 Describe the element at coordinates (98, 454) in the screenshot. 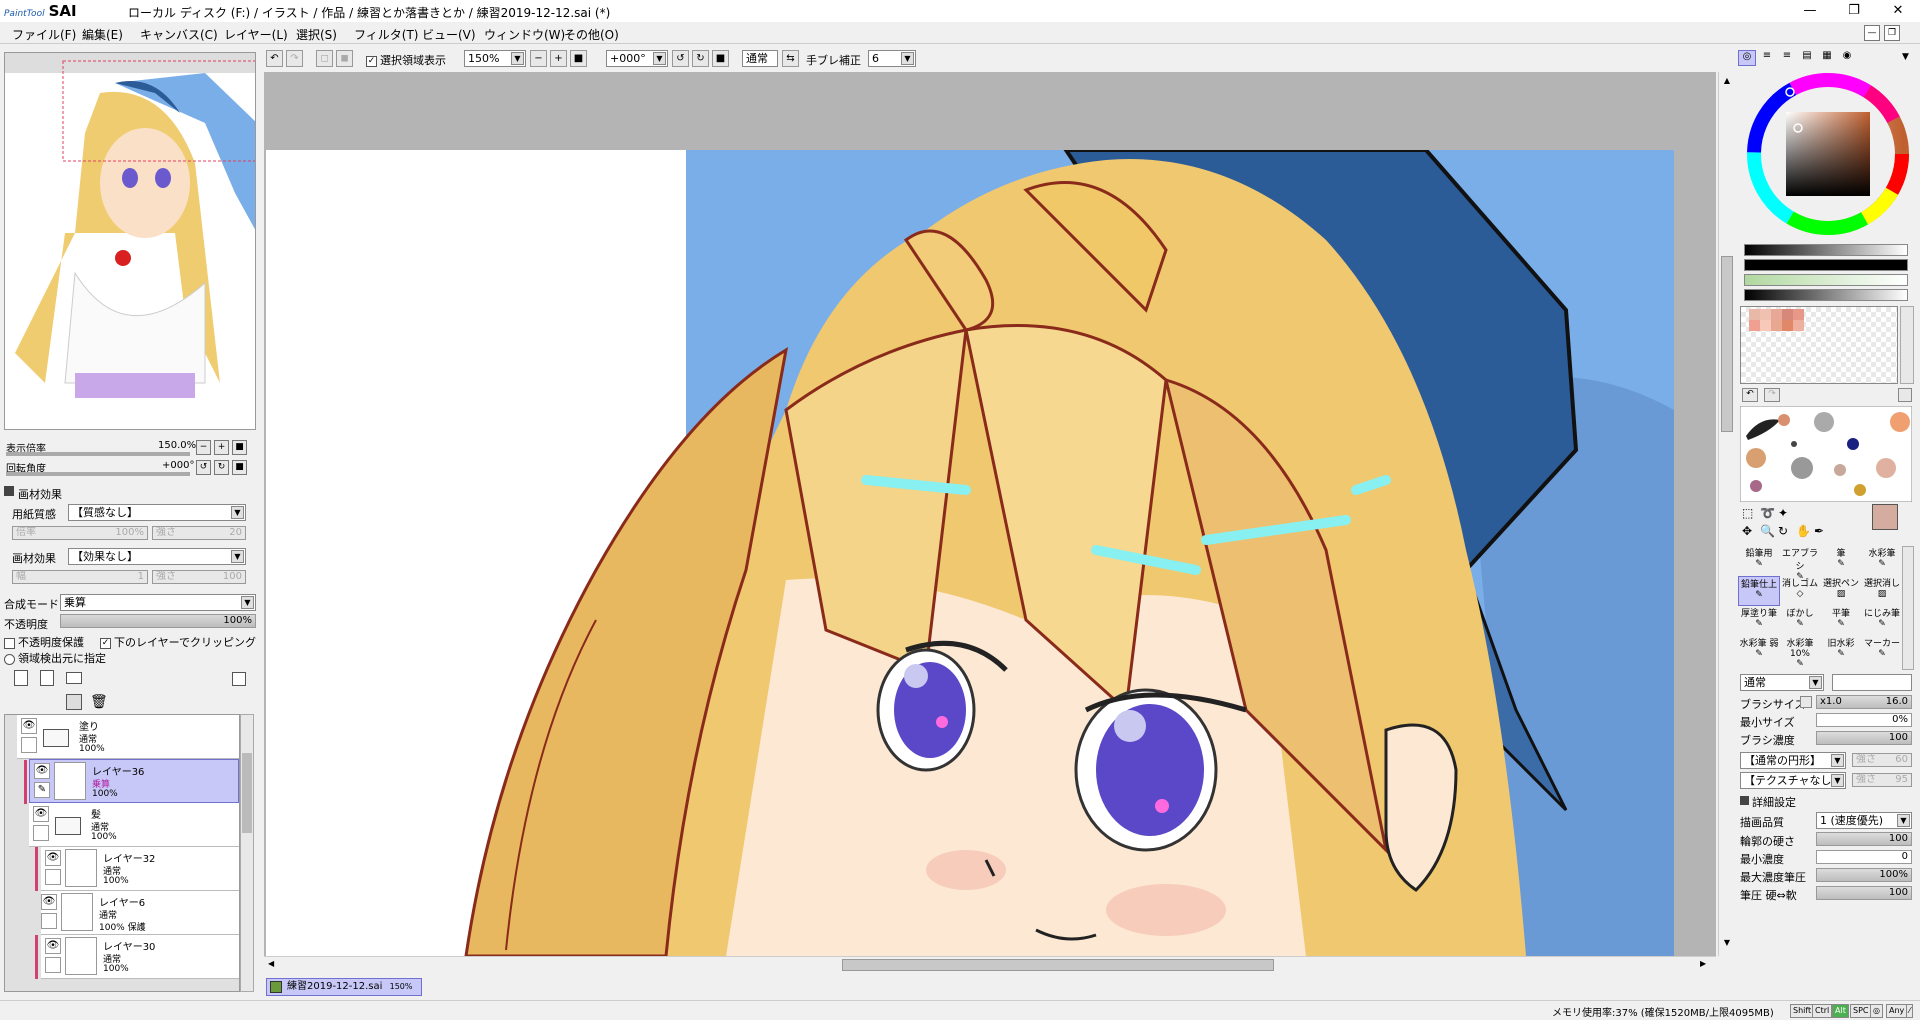

I see `zoom-slider` at that location.